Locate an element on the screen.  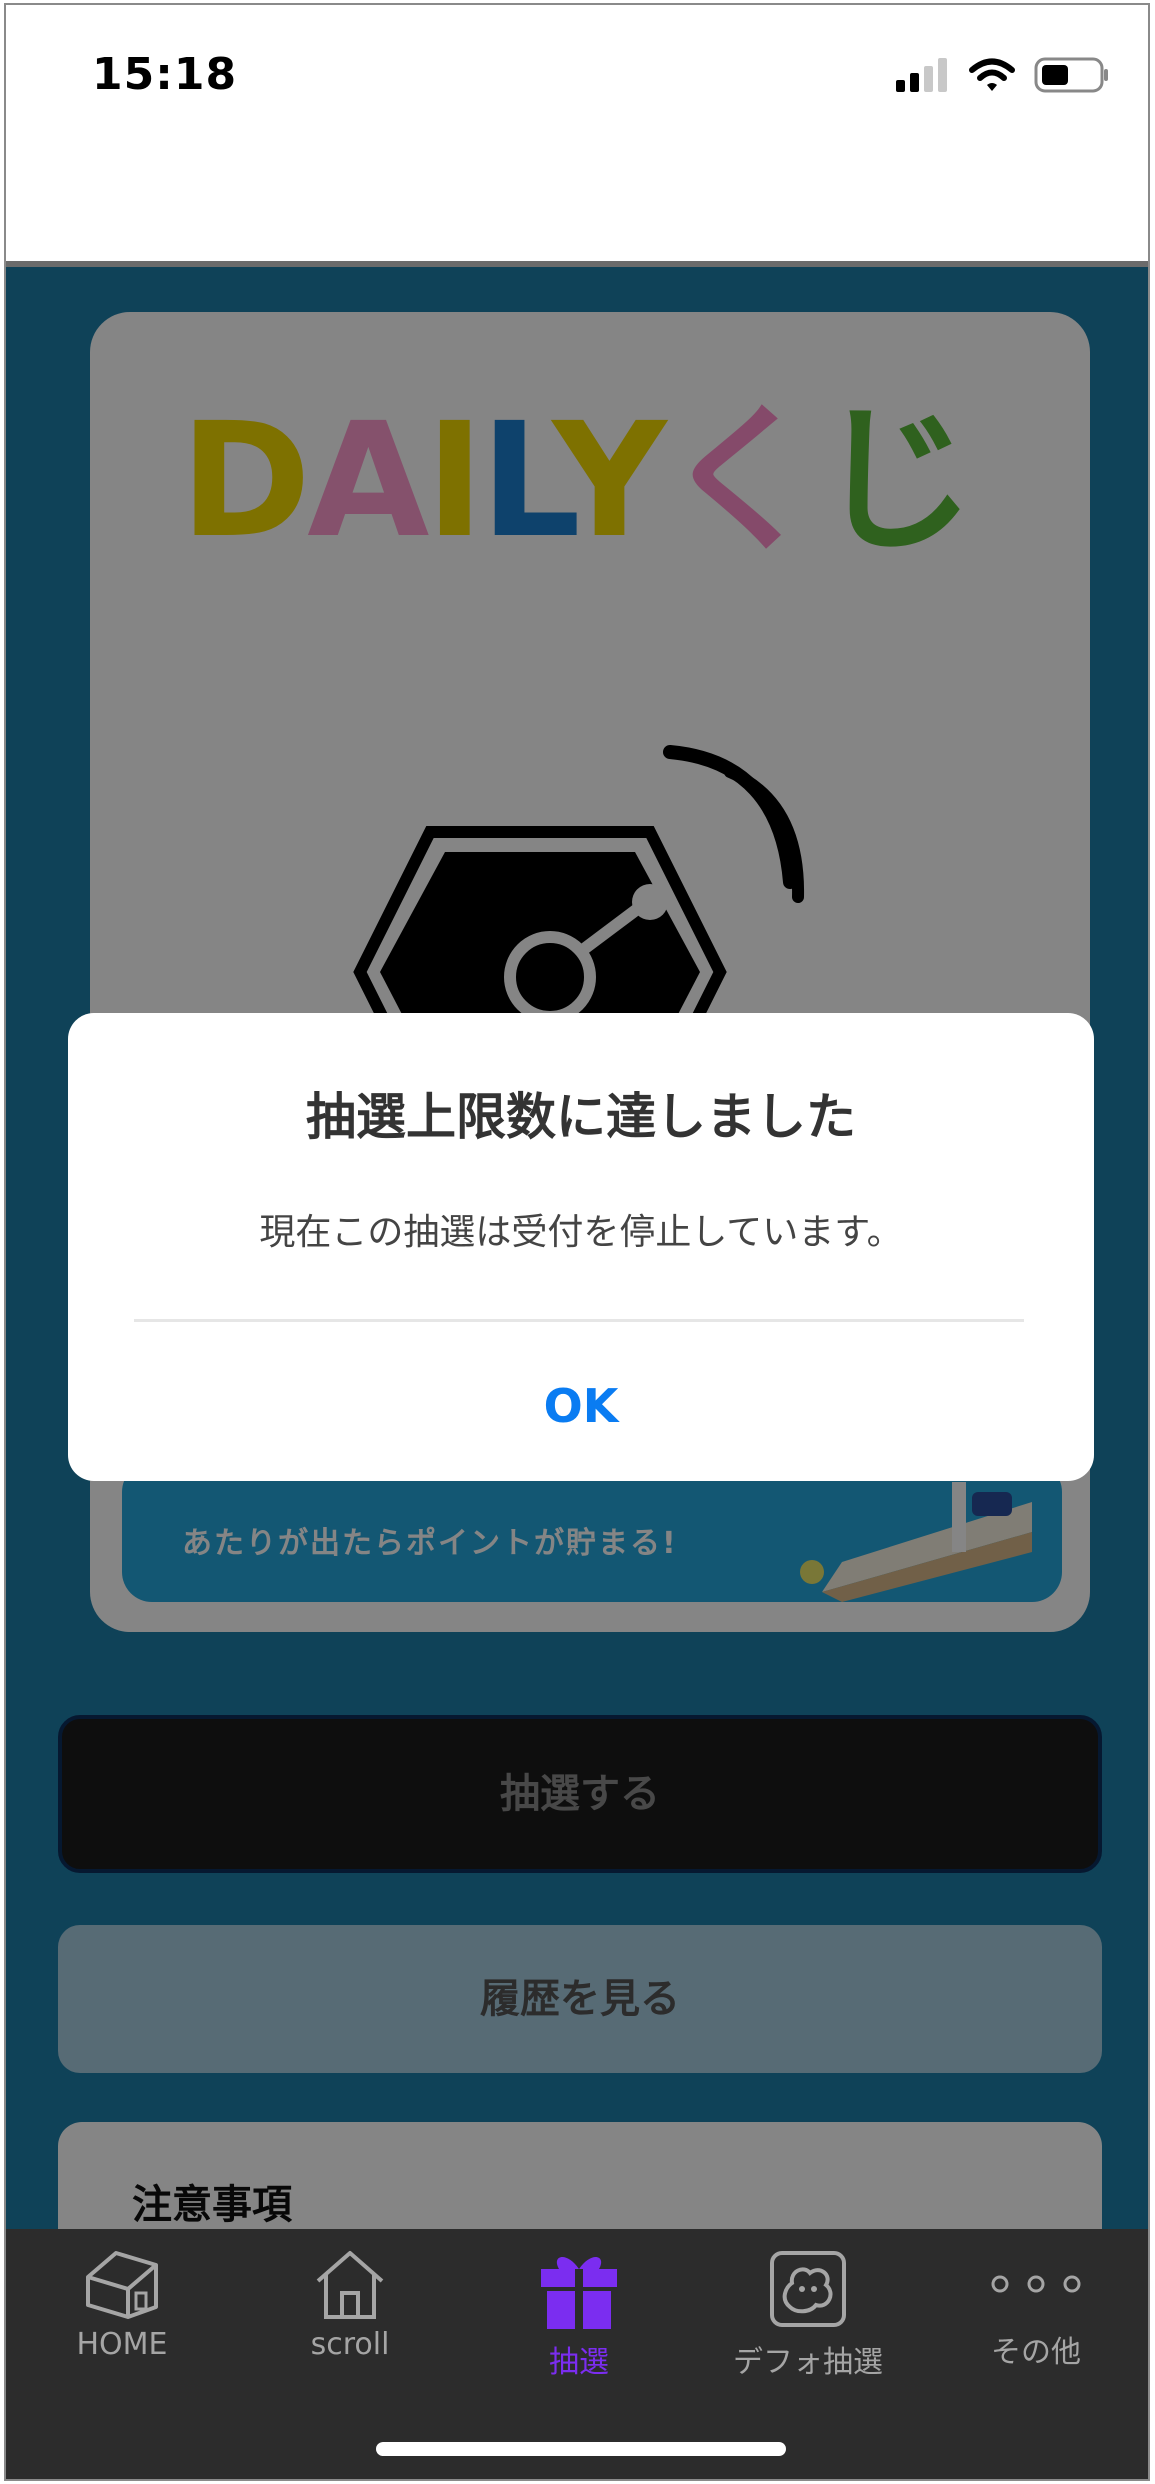
house-3d-icon is located at coordinates (122, 2285).